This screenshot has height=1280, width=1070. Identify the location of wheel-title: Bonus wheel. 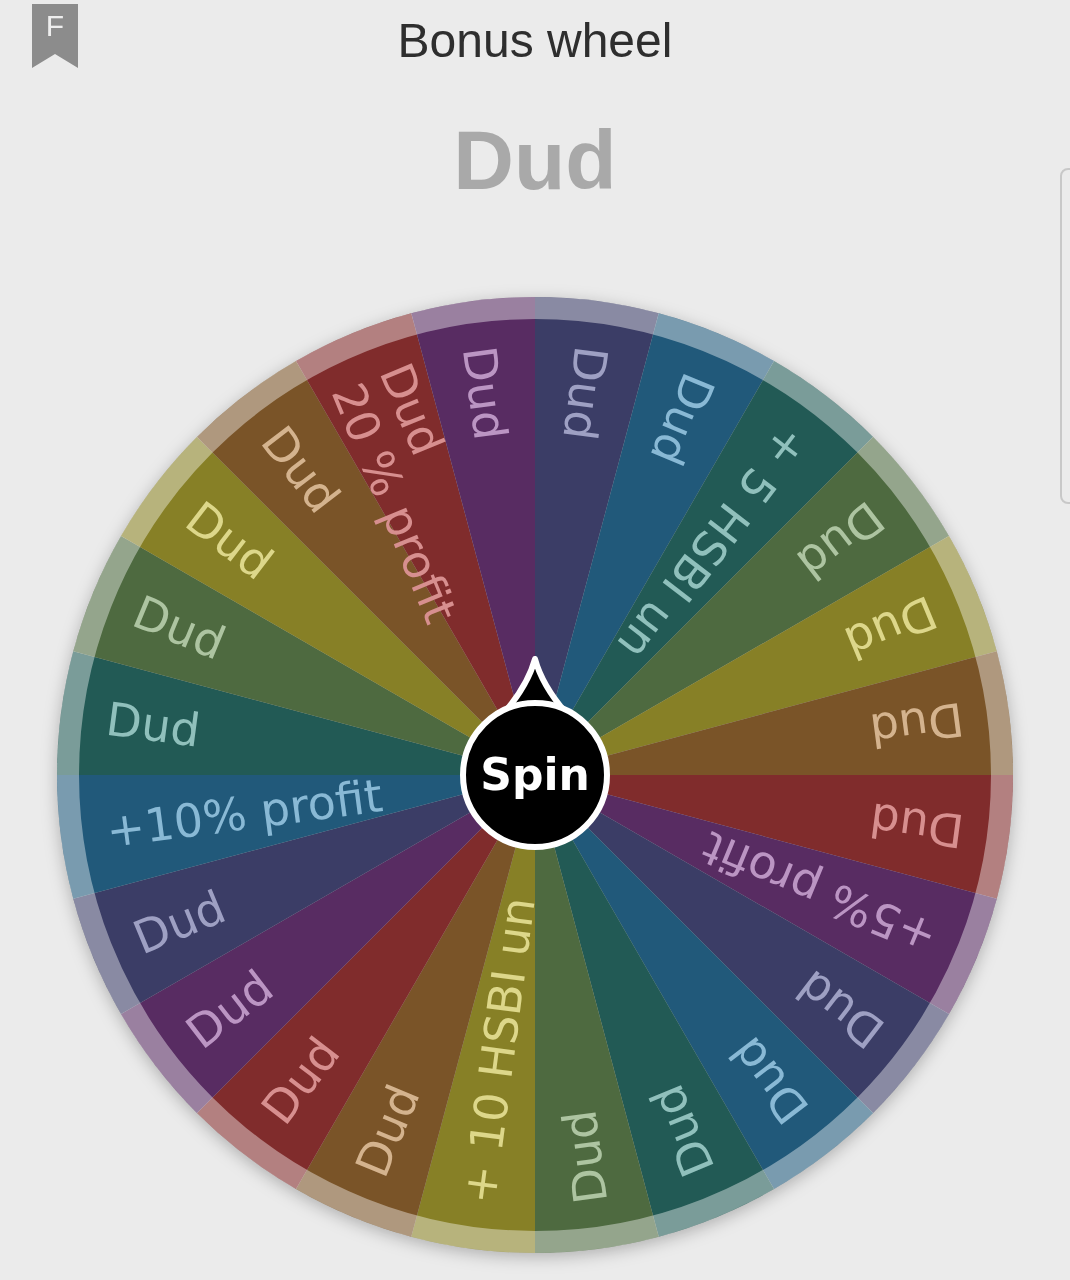
(535, 40).